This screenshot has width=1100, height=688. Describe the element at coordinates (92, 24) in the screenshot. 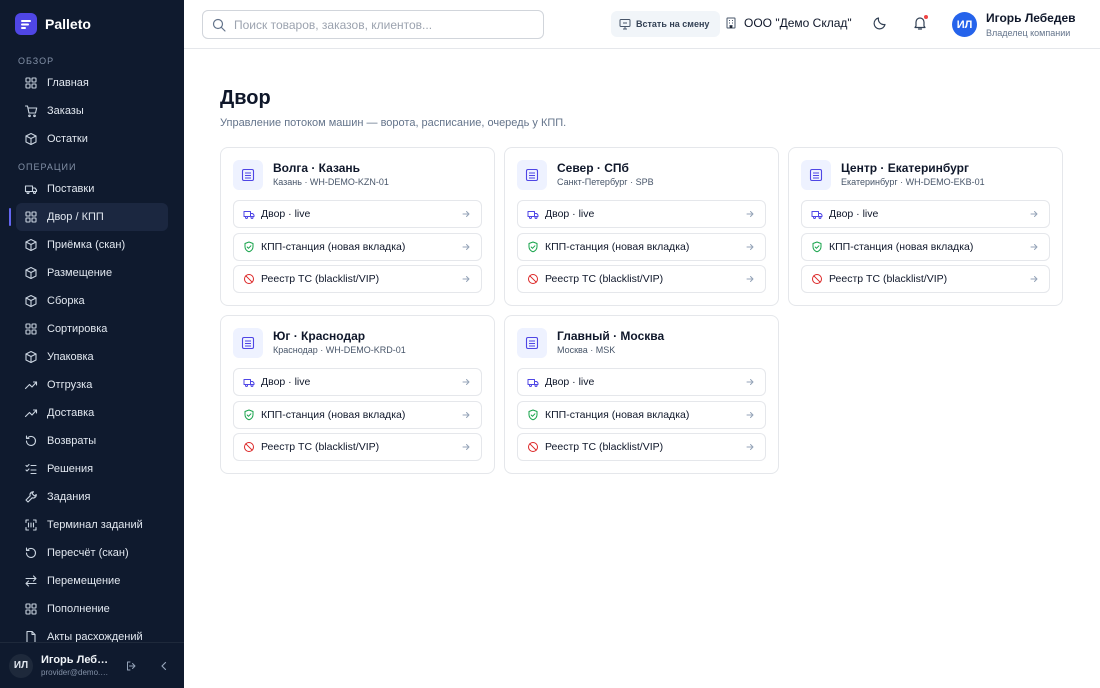

I see `brand: Palleto` at that location.